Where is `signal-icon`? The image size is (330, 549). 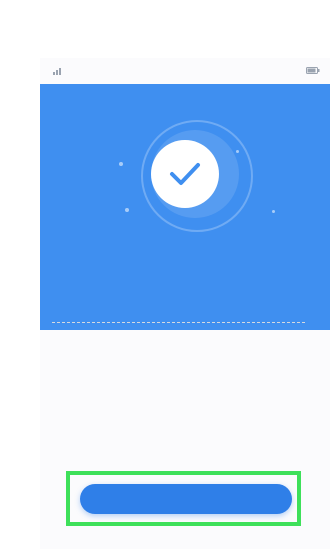
signal-icon is located at coordinates (57, 71).